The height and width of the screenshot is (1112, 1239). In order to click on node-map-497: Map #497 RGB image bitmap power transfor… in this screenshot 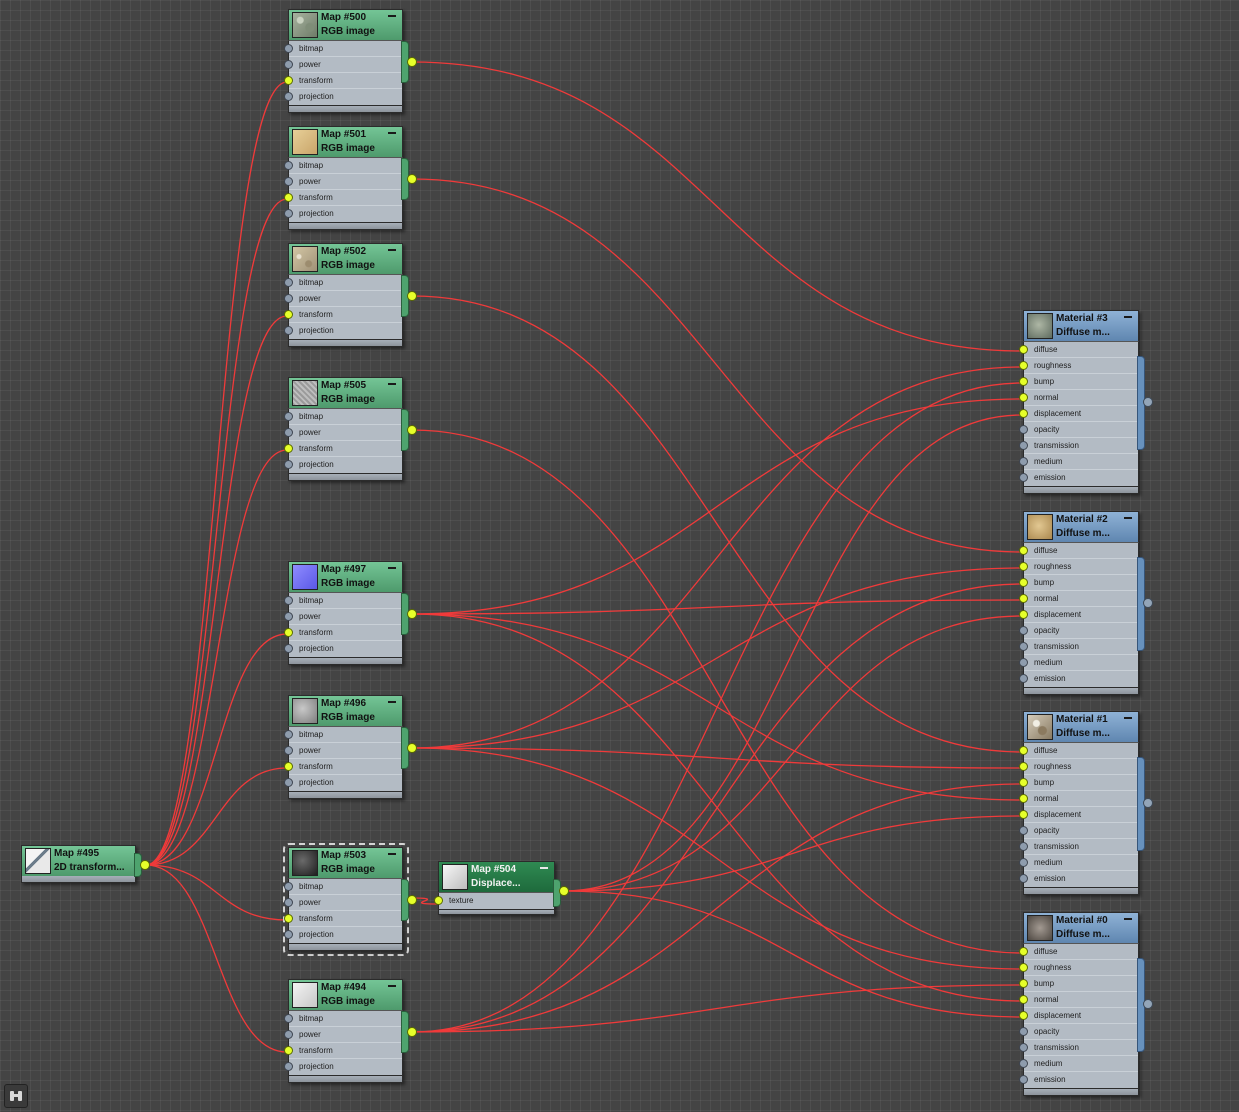, I will do `click(350, 613)`.